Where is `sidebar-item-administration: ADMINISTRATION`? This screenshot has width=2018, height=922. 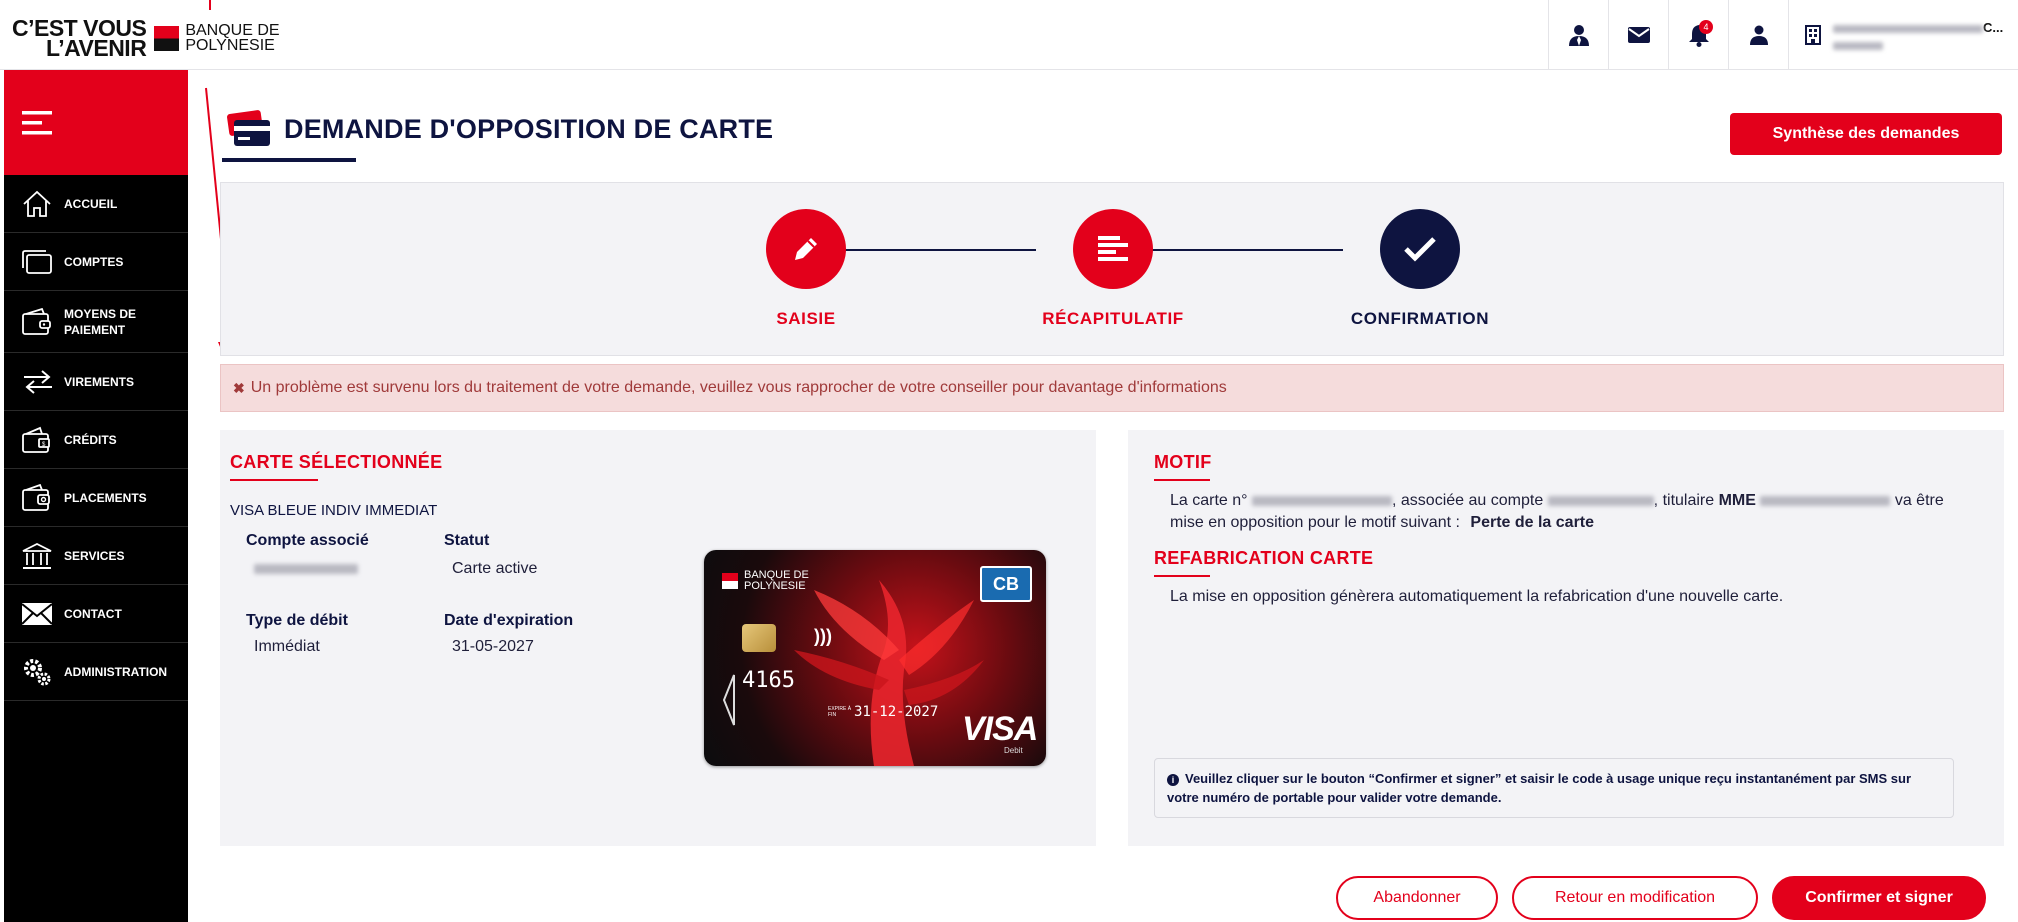 sidebar-item-administration: ADMINISTRATION is located at coordinates (96, 672).